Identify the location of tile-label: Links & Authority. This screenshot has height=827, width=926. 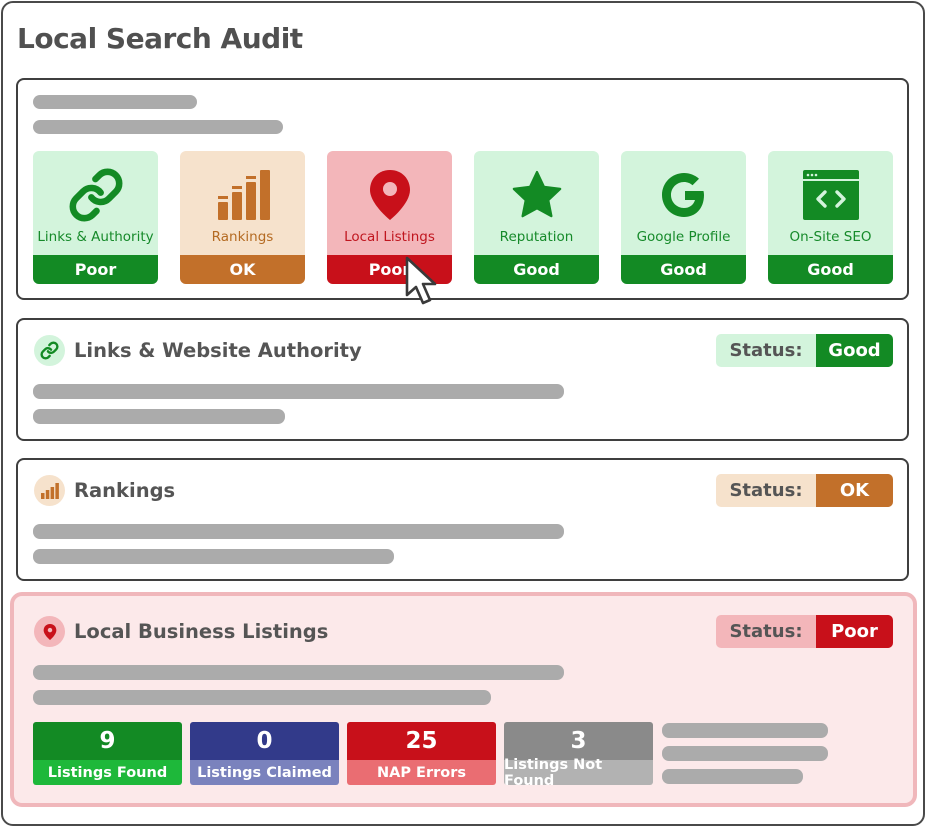
(95, 237).